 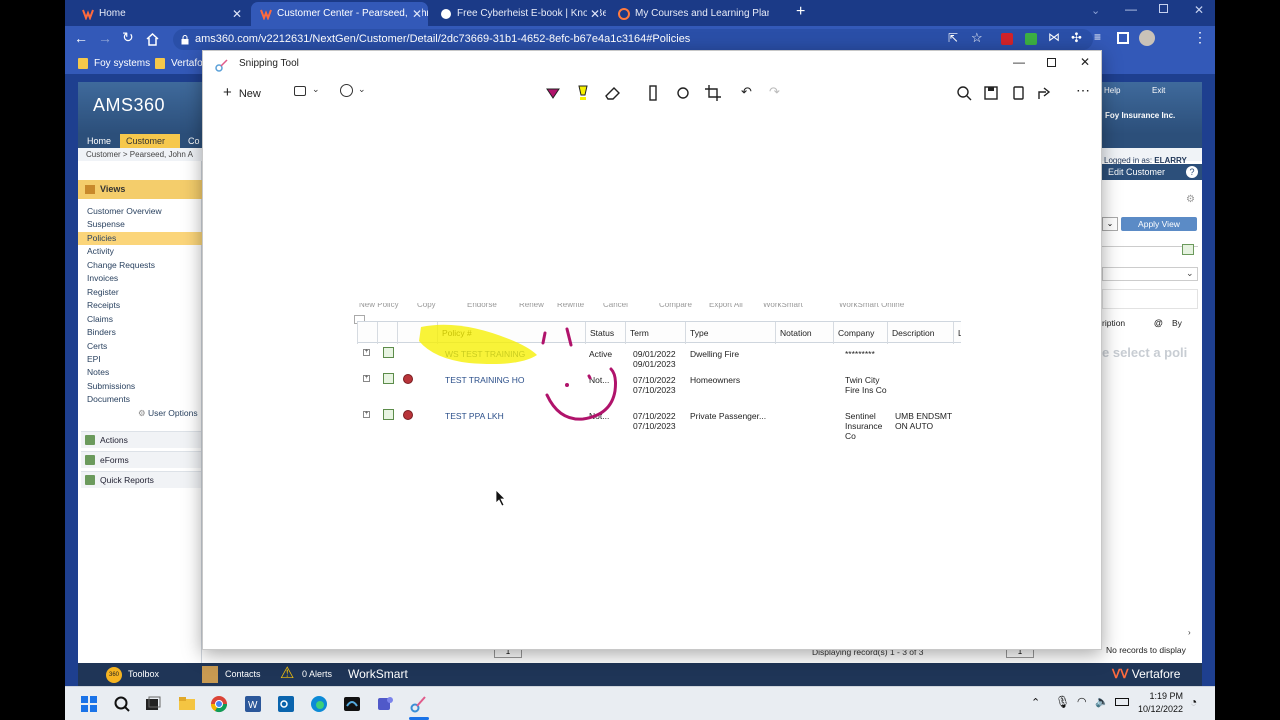 I want to click on user-options-link: ⚙ User Options, so click(x=168, y=413).